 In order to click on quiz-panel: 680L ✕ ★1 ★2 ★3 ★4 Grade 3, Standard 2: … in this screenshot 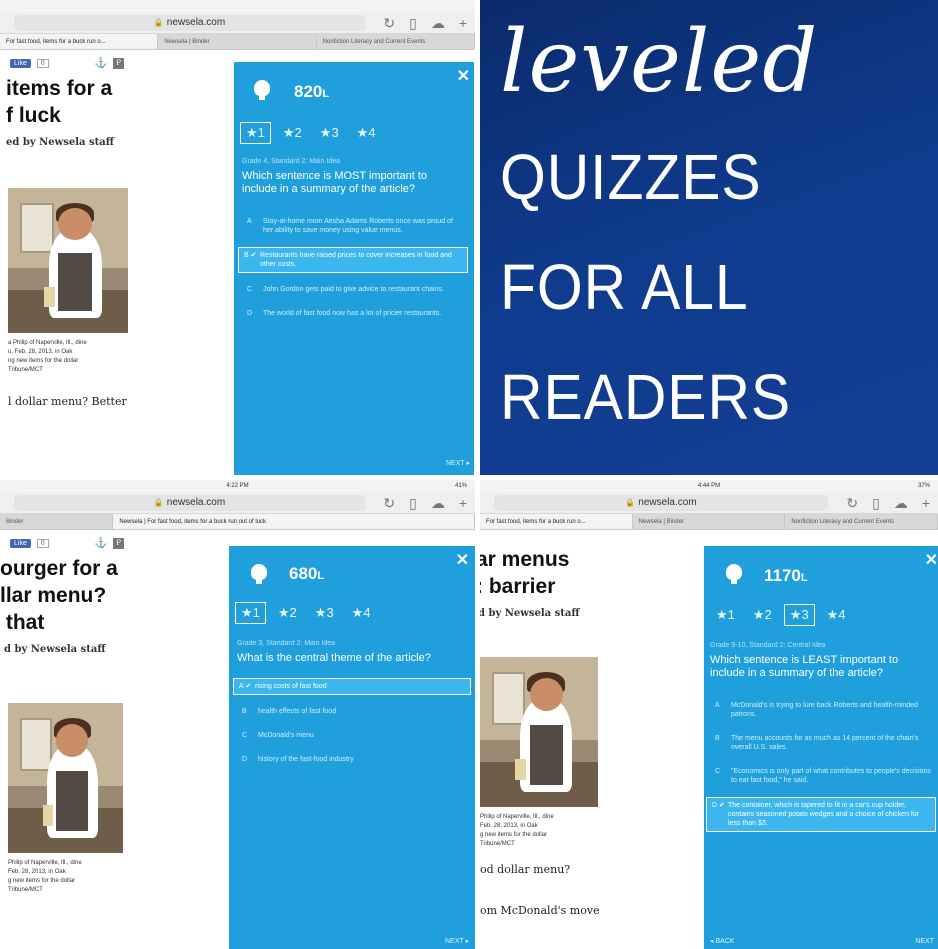, I will do `click(352, 747)`.